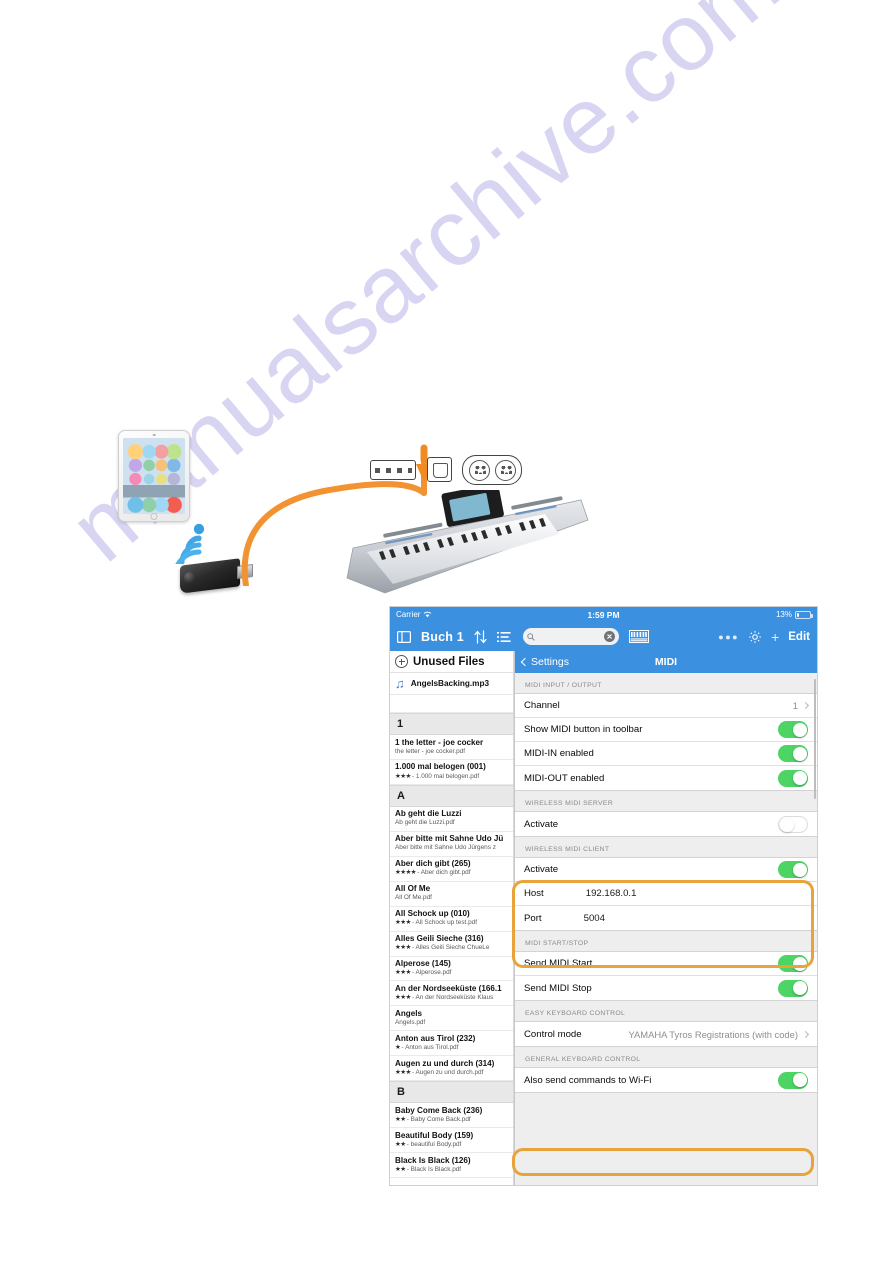  I want to click on unused-files-row: Unused Files, so click(451, 662).